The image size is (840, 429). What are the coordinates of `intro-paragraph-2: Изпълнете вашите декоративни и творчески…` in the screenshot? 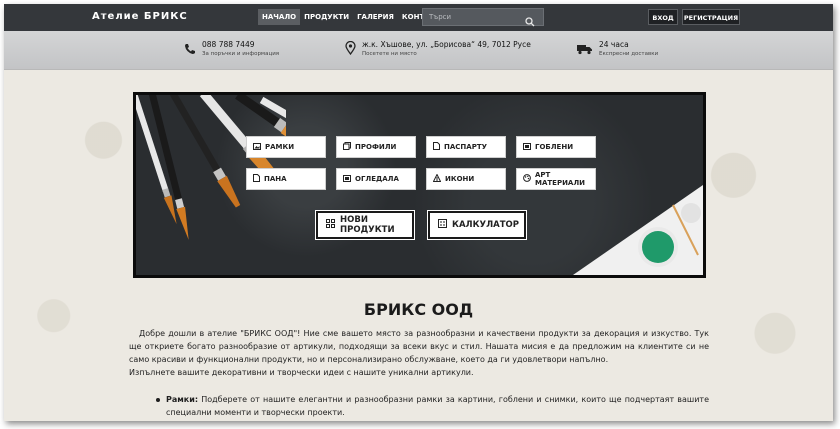 It's located at (301, 372).